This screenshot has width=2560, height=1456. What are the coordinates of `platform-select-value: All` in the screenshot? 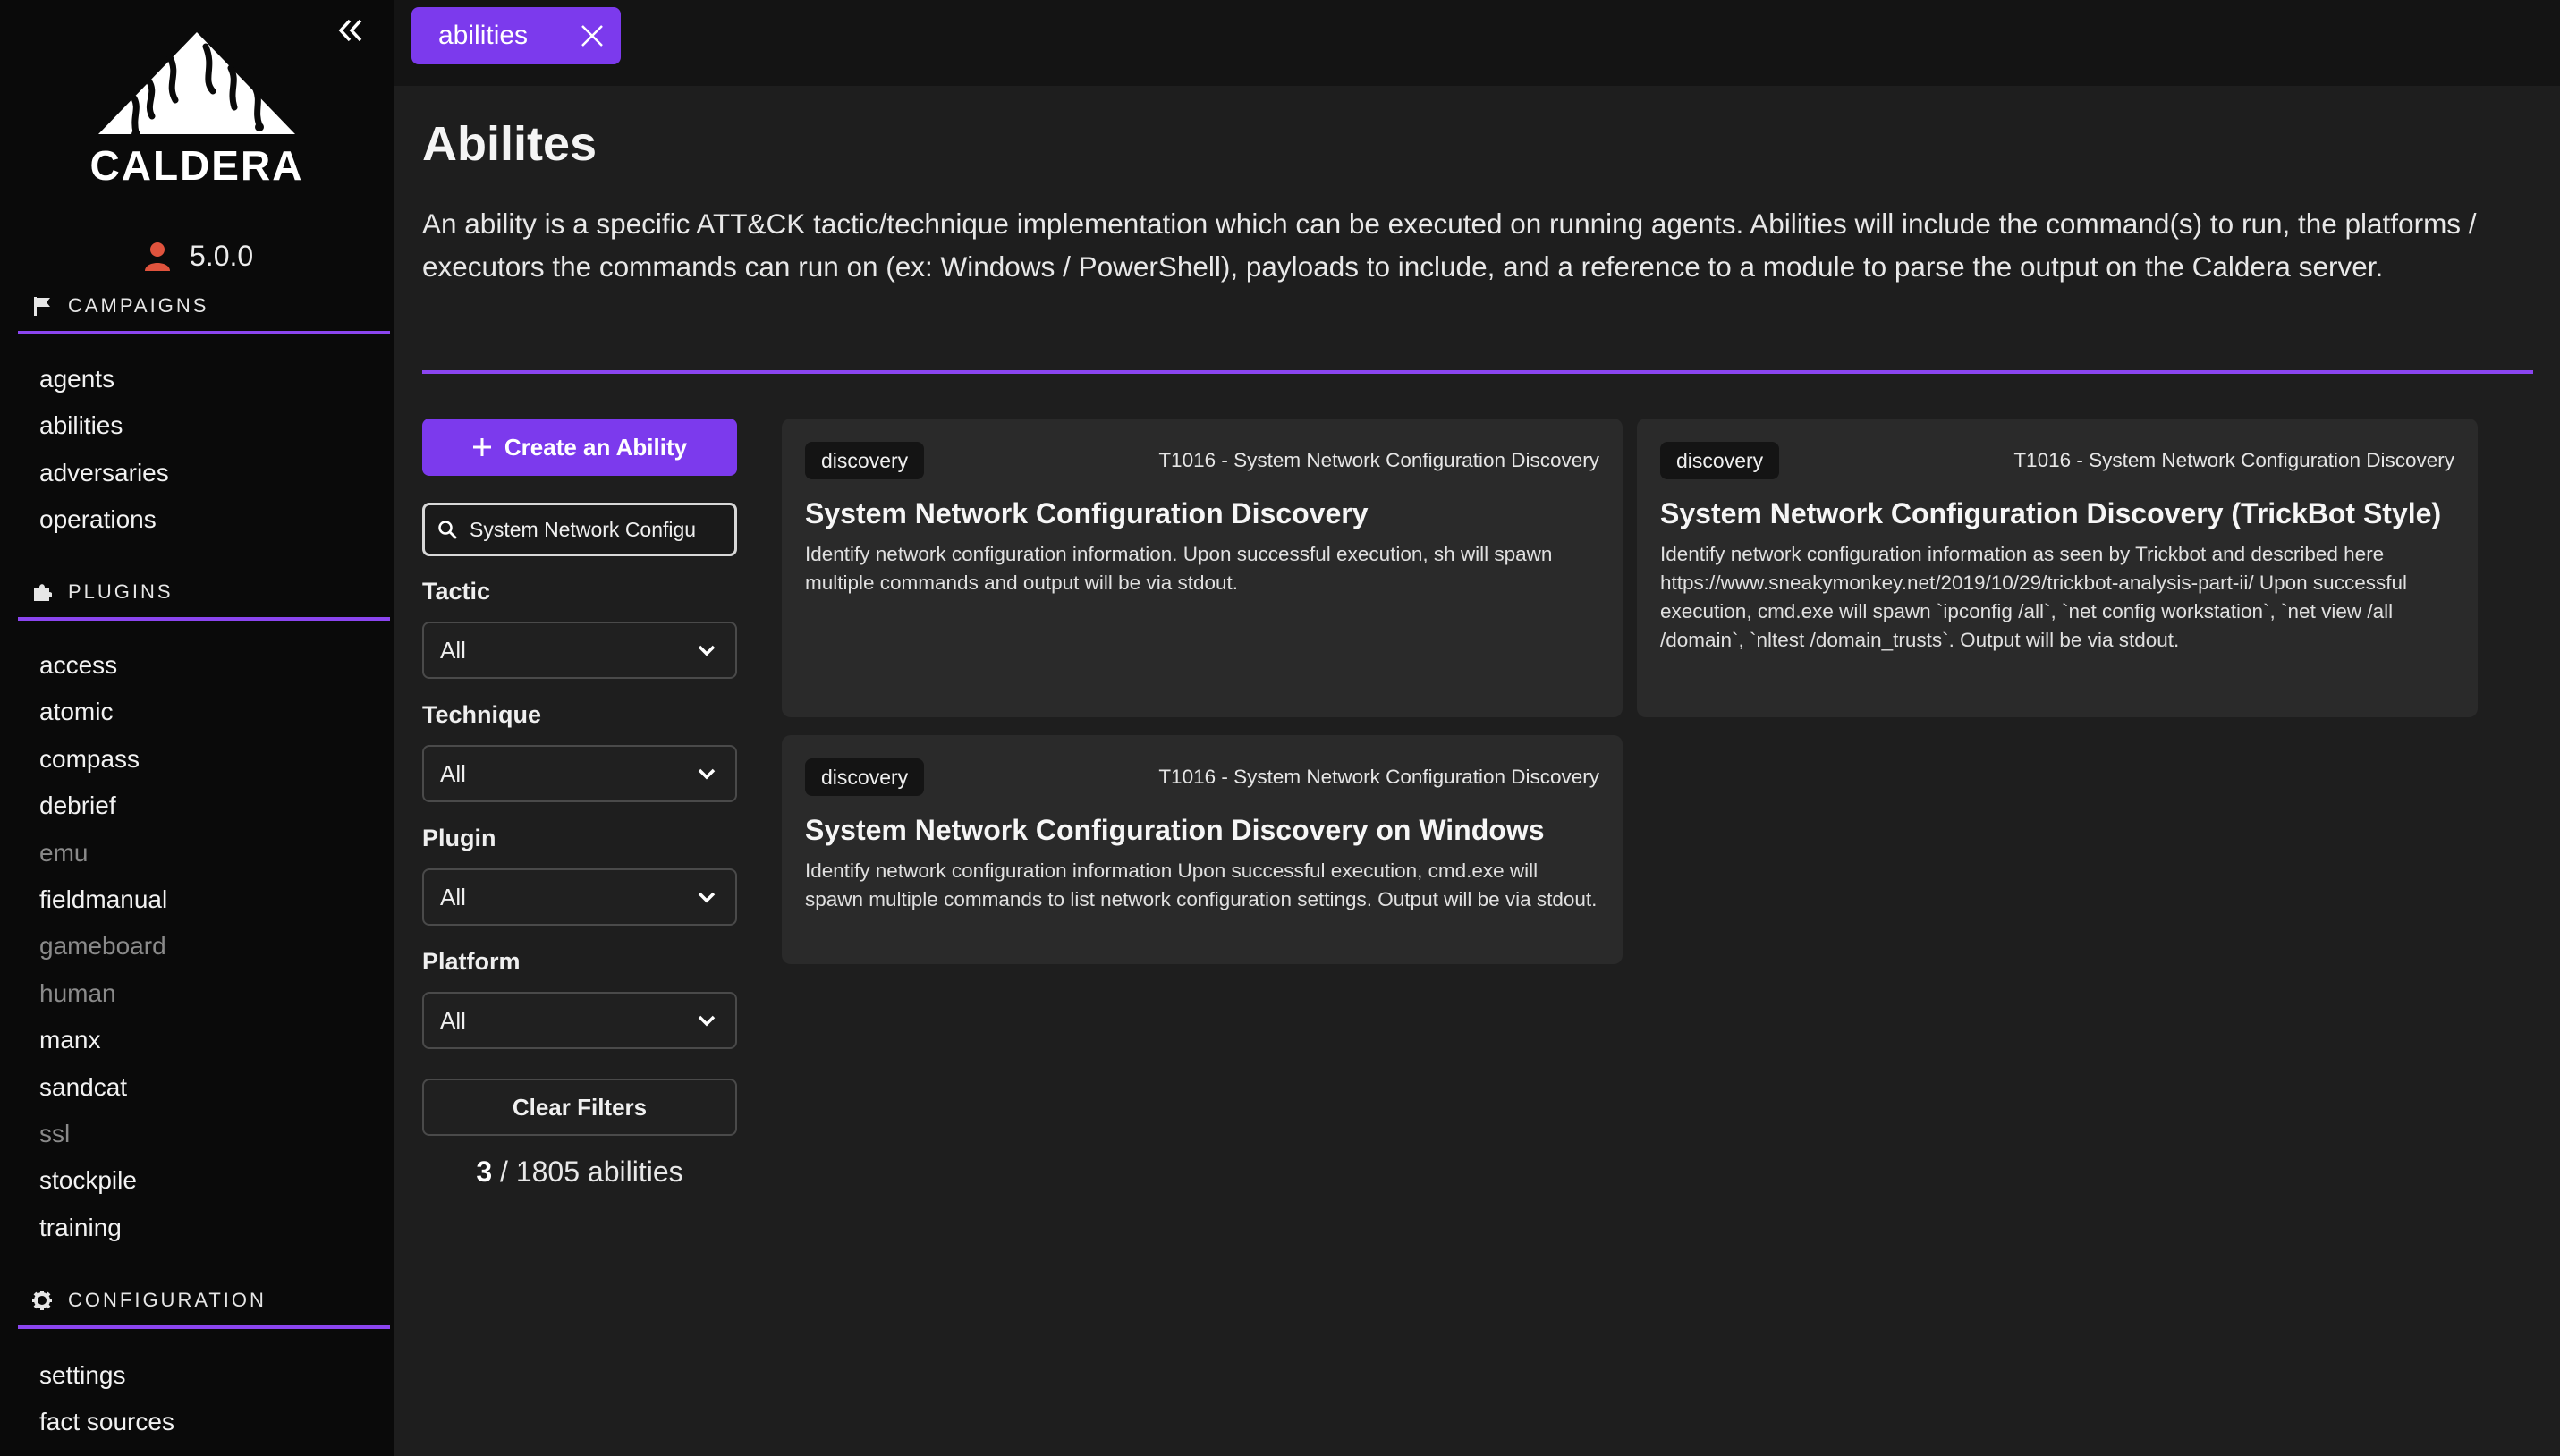 It's located at (453, 1020).